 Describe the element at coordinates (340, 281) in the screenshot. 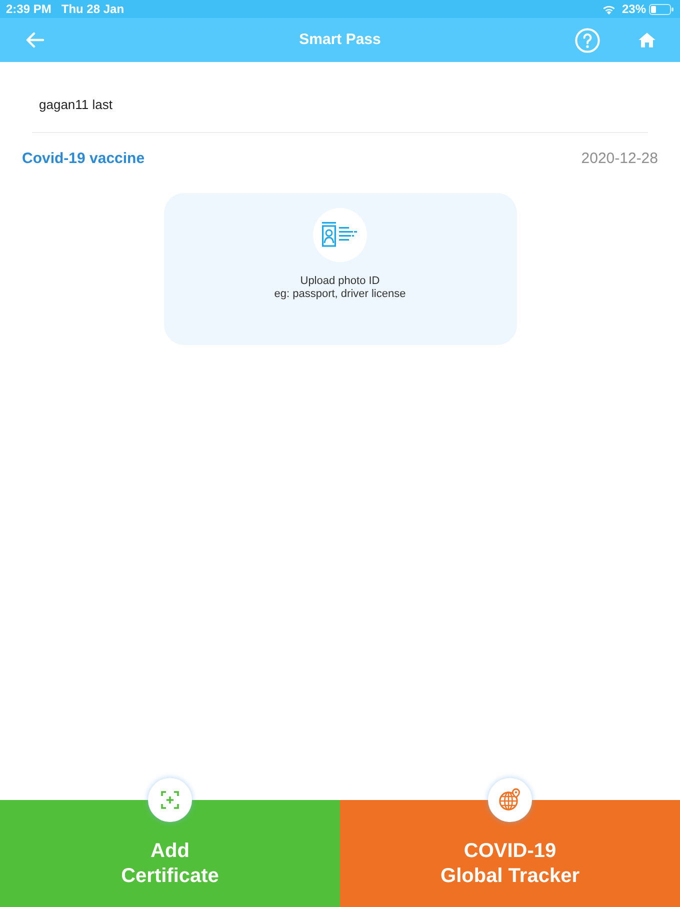

I see `upload-title: Upload photo ID` at that location.